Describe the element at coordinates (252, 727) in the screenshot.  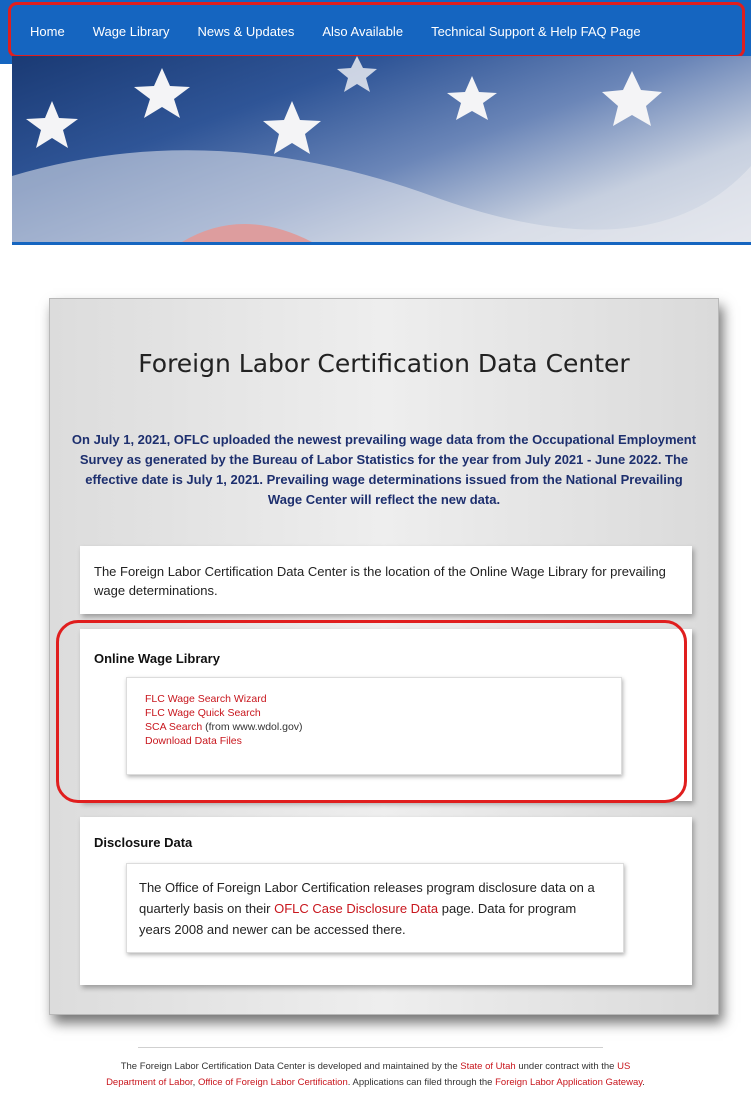
I see `sca-search-source-note: (from www.wdol.gov)` at that location.